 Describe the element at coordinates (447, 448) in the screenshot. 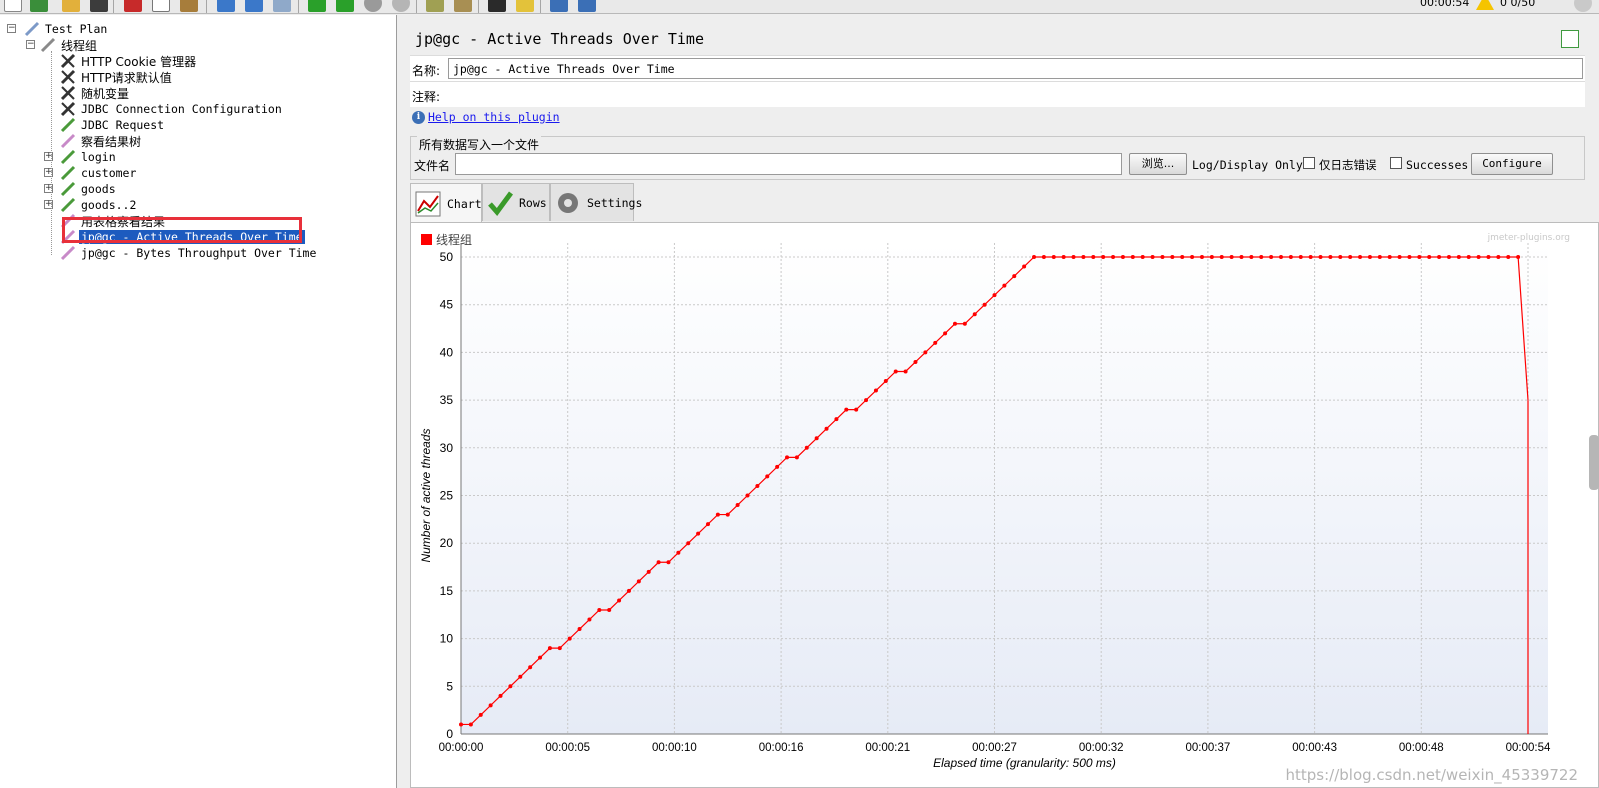

I see `y-tick-label: 30` at that location.